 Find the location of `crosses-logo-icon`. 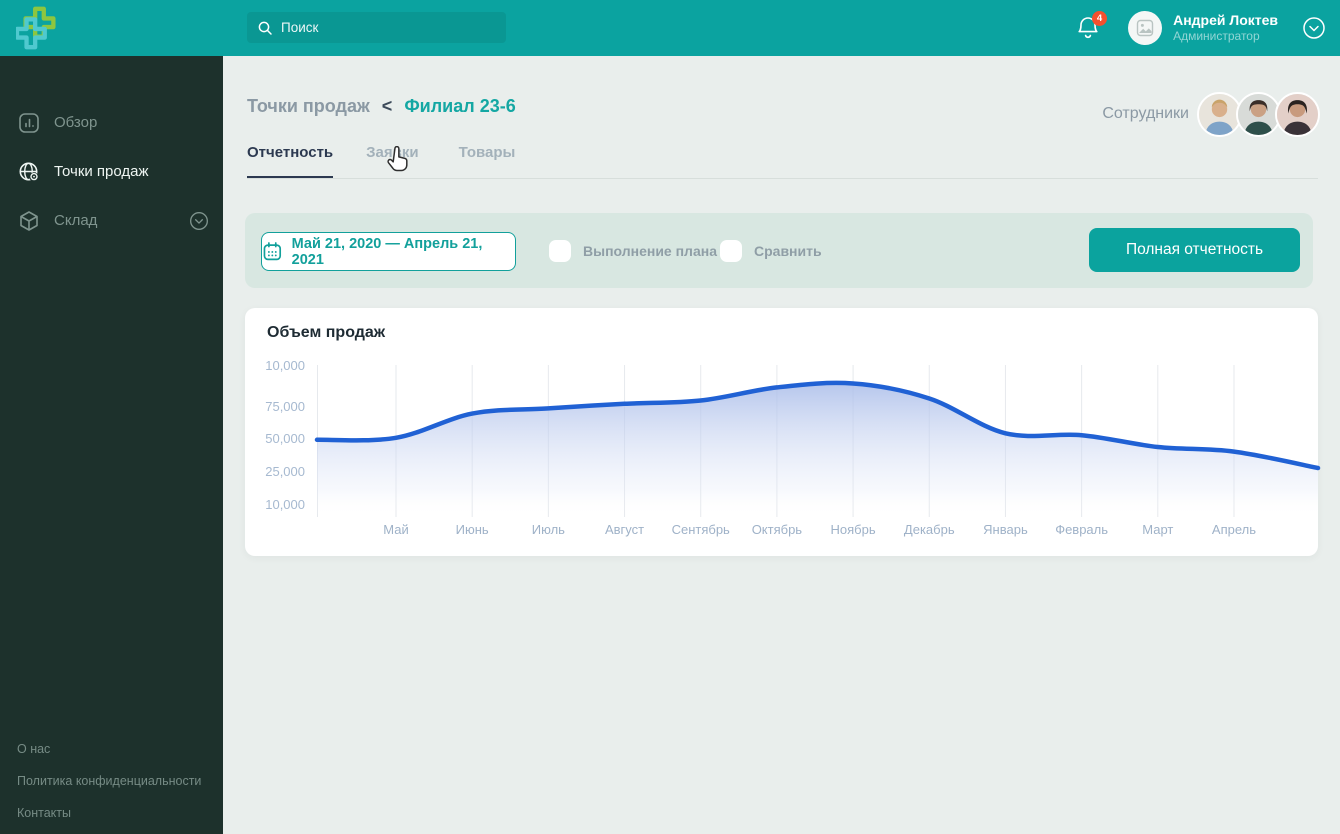

crosses-logo-icon is located at coordinates (35, 28).